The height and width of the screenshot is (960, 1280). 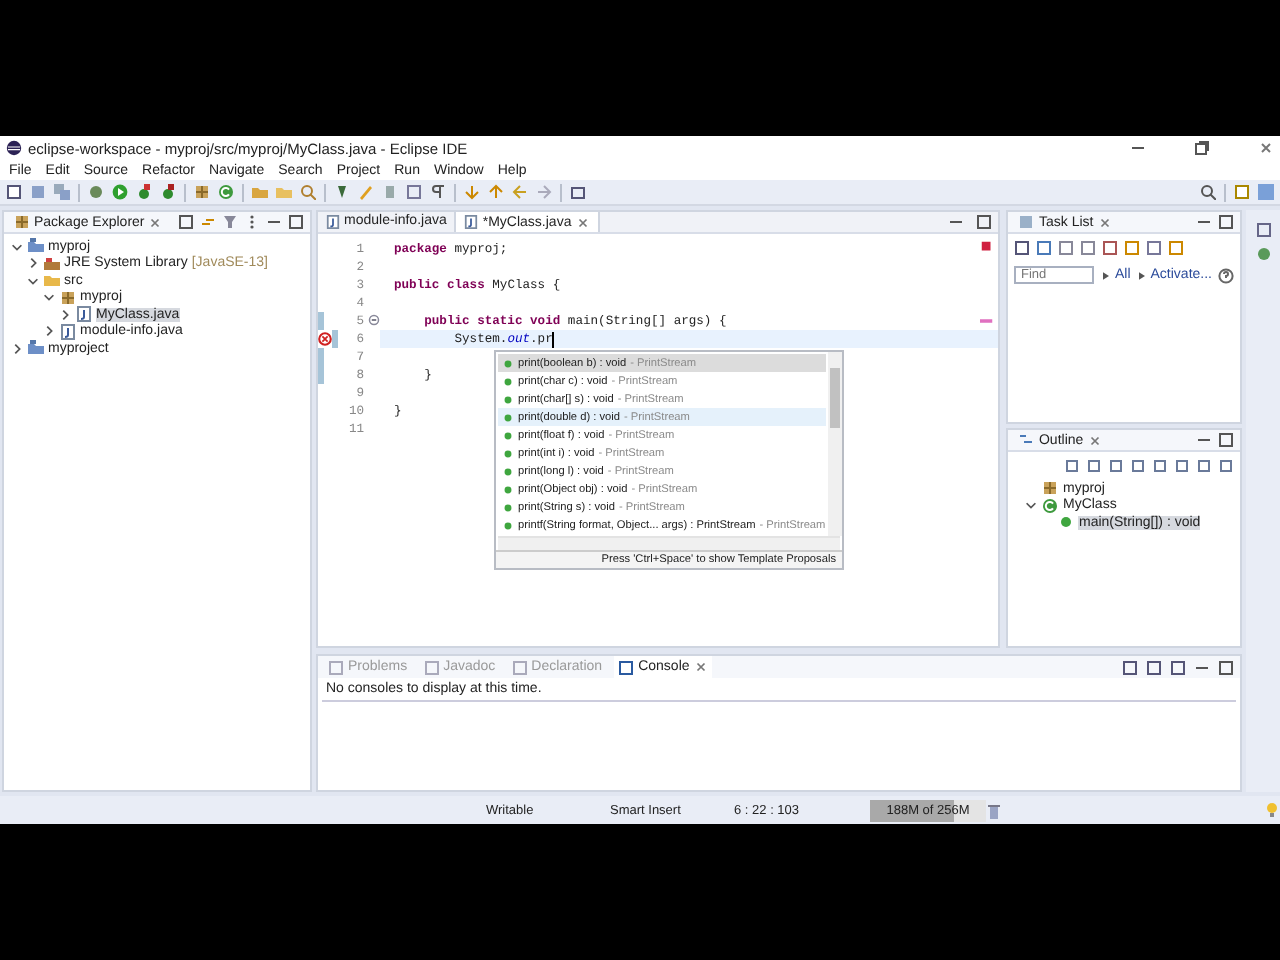 What do you see at coordinates (1272, 810) in the screenshot?
I see `lightbulb-icon` at bounding box center [1272, 810].